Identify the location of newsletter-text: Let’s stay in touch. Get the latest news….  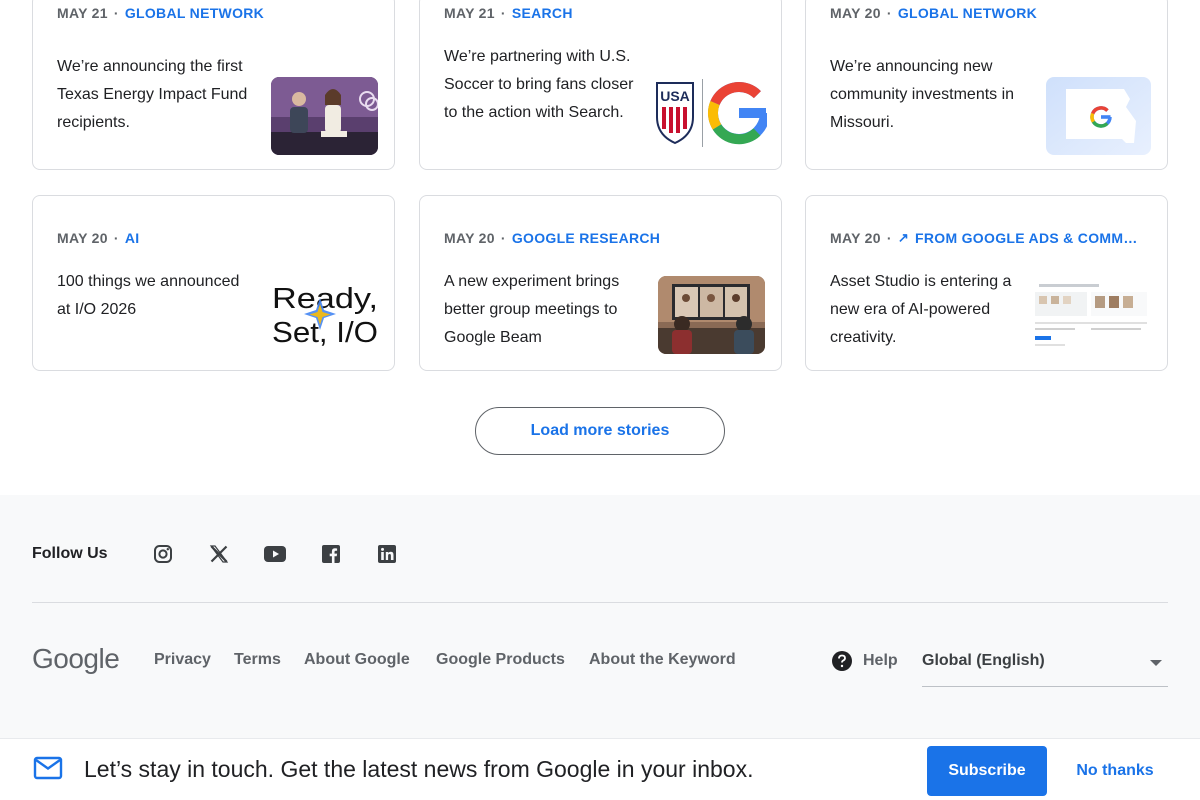
(419, 769).